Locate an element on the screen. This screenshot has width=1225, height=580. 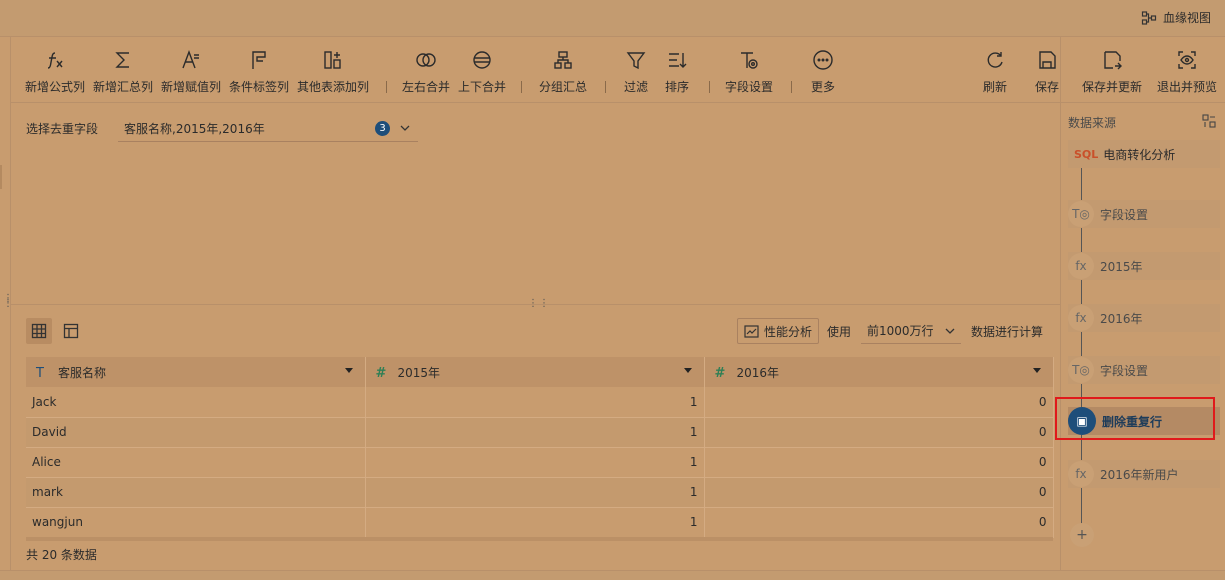
tool-label: 保存 is located at coordinates (1047, 87).